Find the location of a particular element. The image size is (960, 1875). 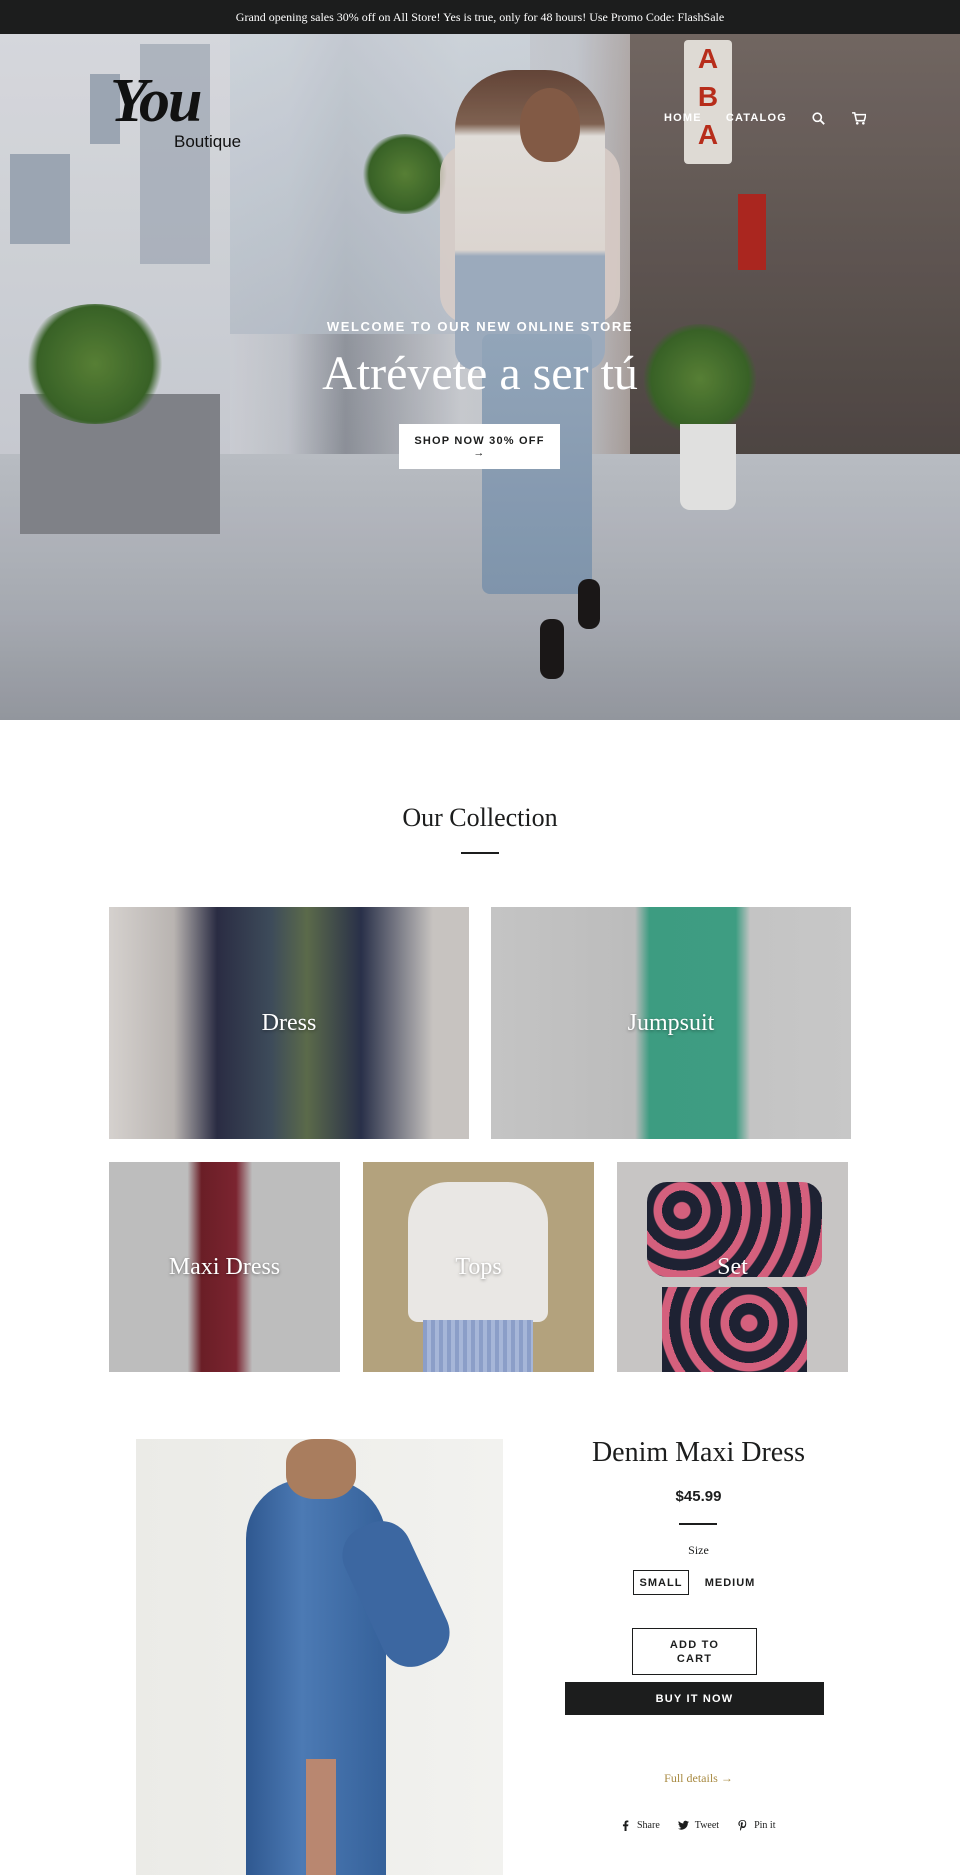

collection-tile-dress: Dress is located at coordinates (289, 1023).